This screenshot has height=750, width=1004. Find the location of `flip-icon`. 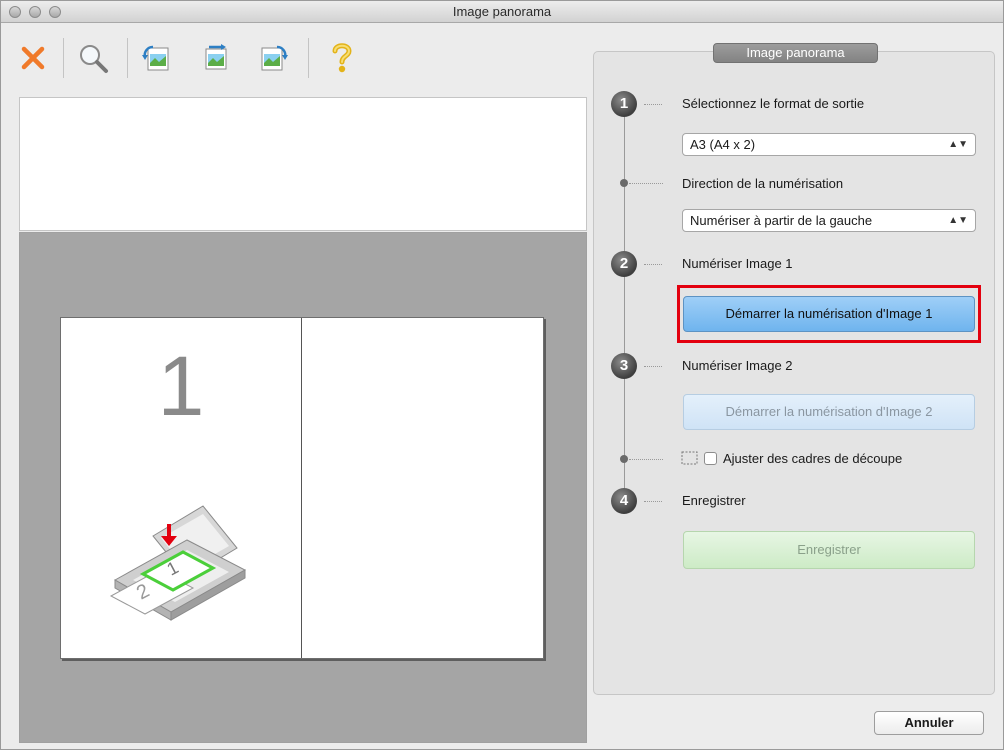

flip-icon is located at coordinates (216, 57).